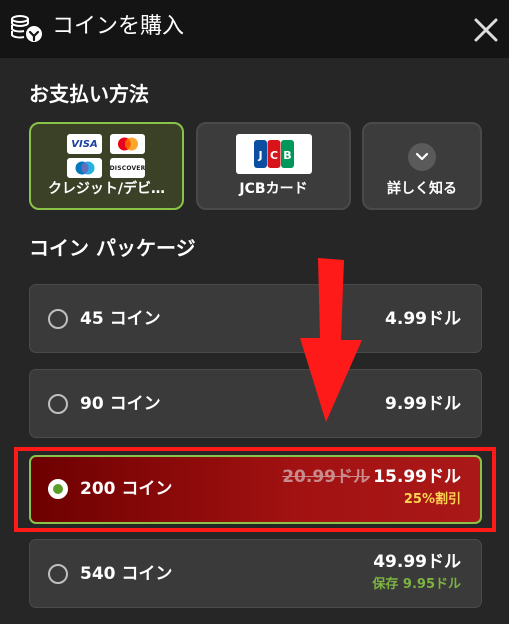 Image resolution: width=509 pixels, height=624 pixels. Describe the element at coordinates (112, 248) in the screenshot. I see `coin-packages-heading: コイン パッケージ` at that location.